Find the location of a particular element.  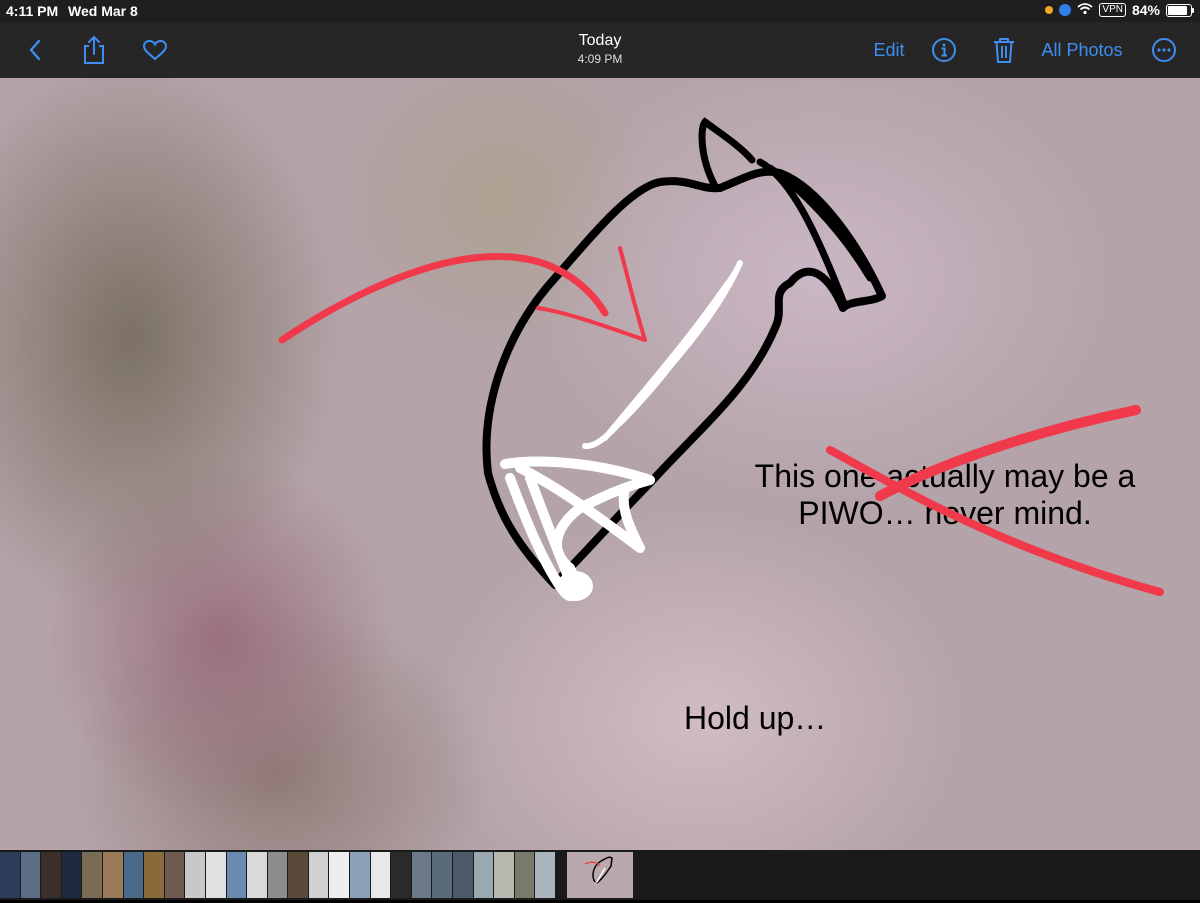

selected-thumbnail-preview is located at coordinates (598, 870).